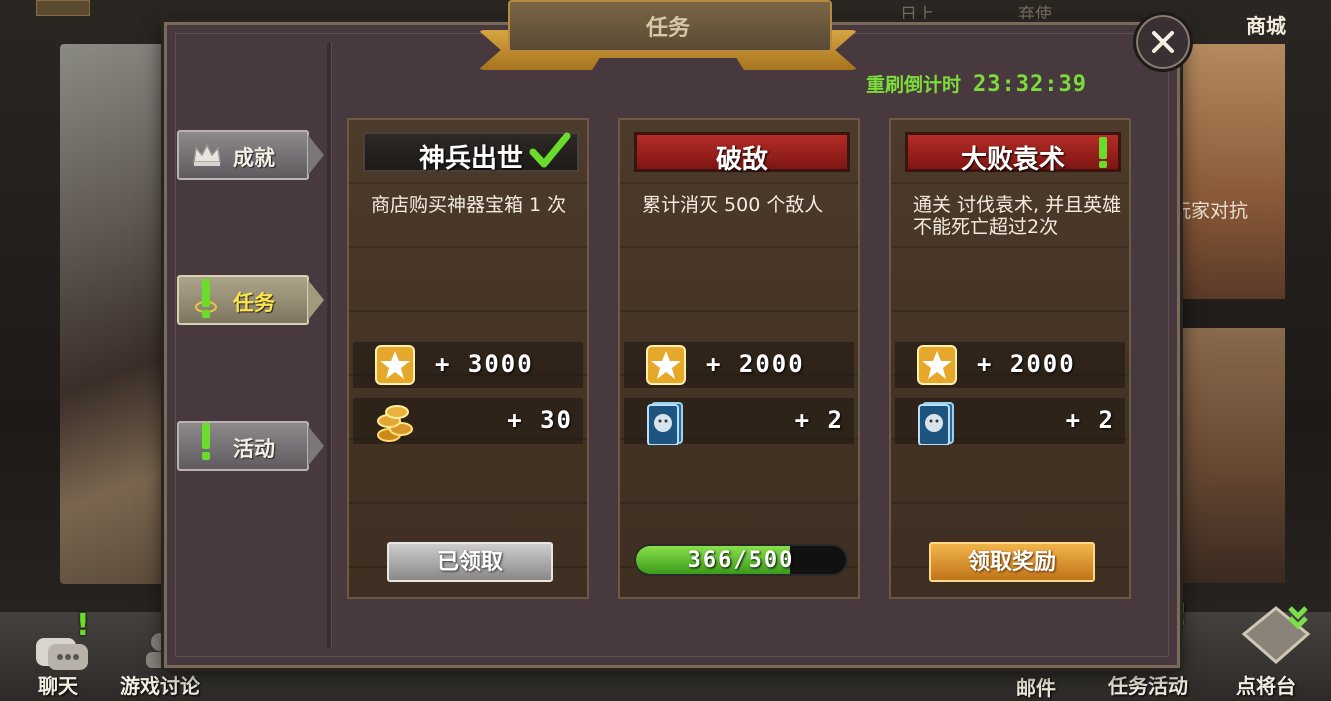  I want to click on tab-label: 活动, so click(254, 449).